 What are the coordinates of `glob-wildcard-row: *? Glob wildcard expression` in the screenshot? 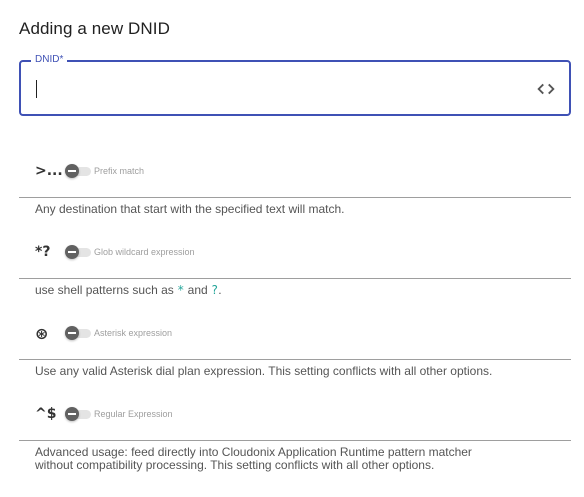 It's located at (115, 252).